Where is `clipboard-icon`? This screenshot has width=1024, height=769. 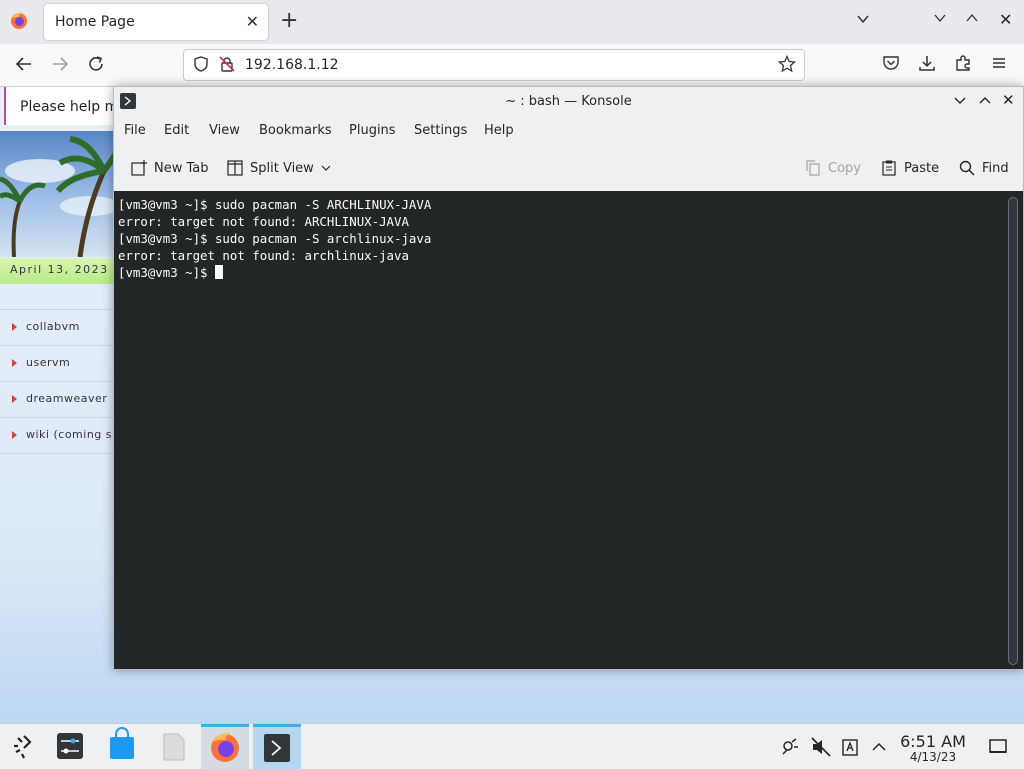
clipboard-icon is located at coordinates (850, 747).